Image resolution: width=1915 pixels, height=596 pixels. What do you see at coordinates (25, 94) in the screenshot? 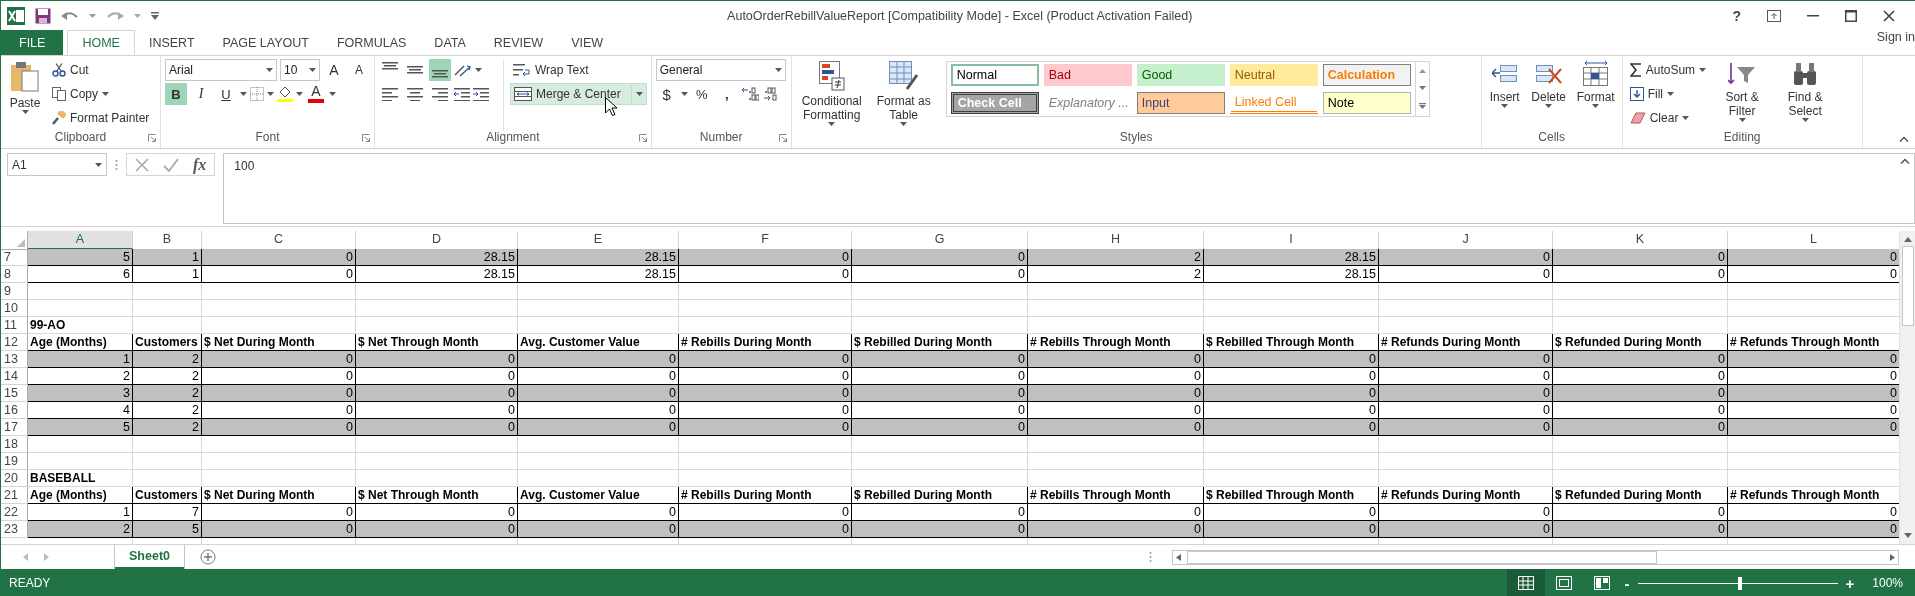
I see `paste-button: Paste` at bounding box center [25, 94].